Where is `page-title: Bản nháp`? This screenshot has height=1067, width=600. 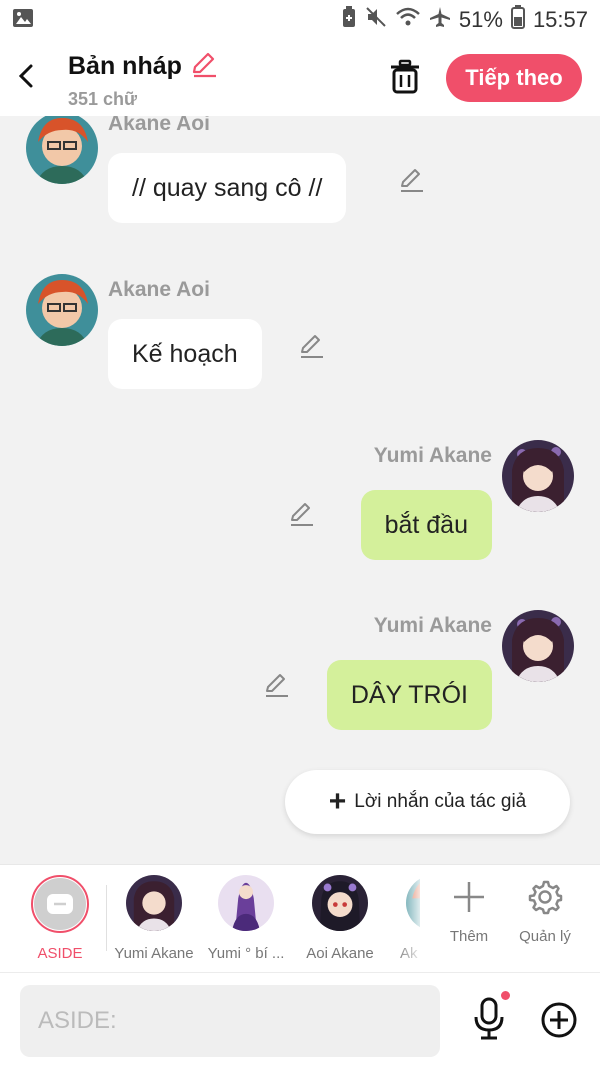
page-title: Bản nháp is located at coordinates (125, 66).